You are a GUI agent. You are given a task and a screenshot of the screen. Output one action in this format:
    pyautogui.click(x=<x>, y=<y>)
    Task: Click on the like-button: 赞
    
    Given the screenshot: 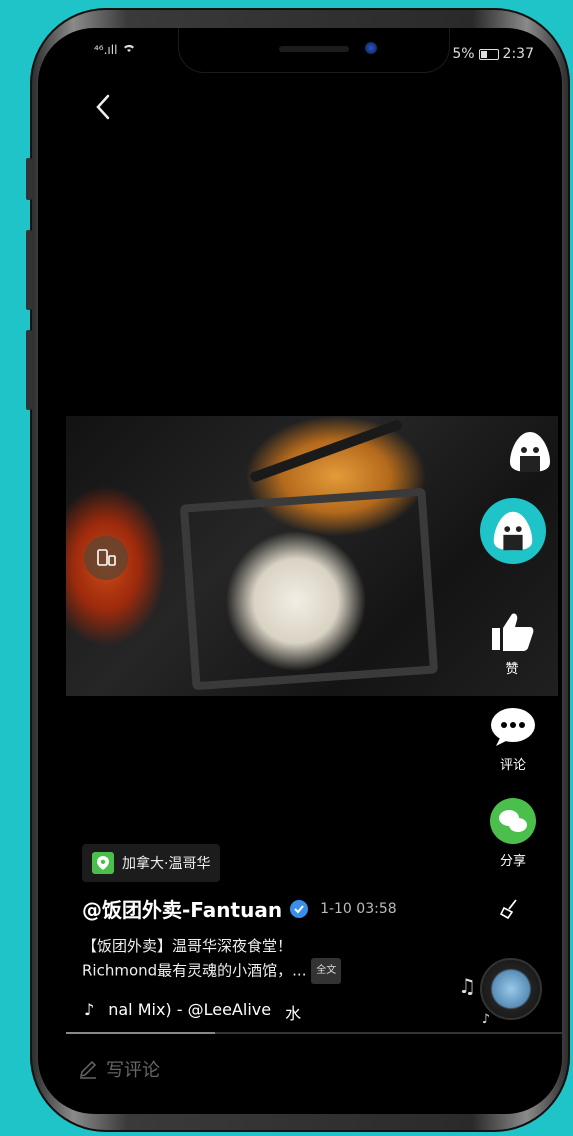 What is the action you would take?
    pyautogui.click(x=512, y=643)
    